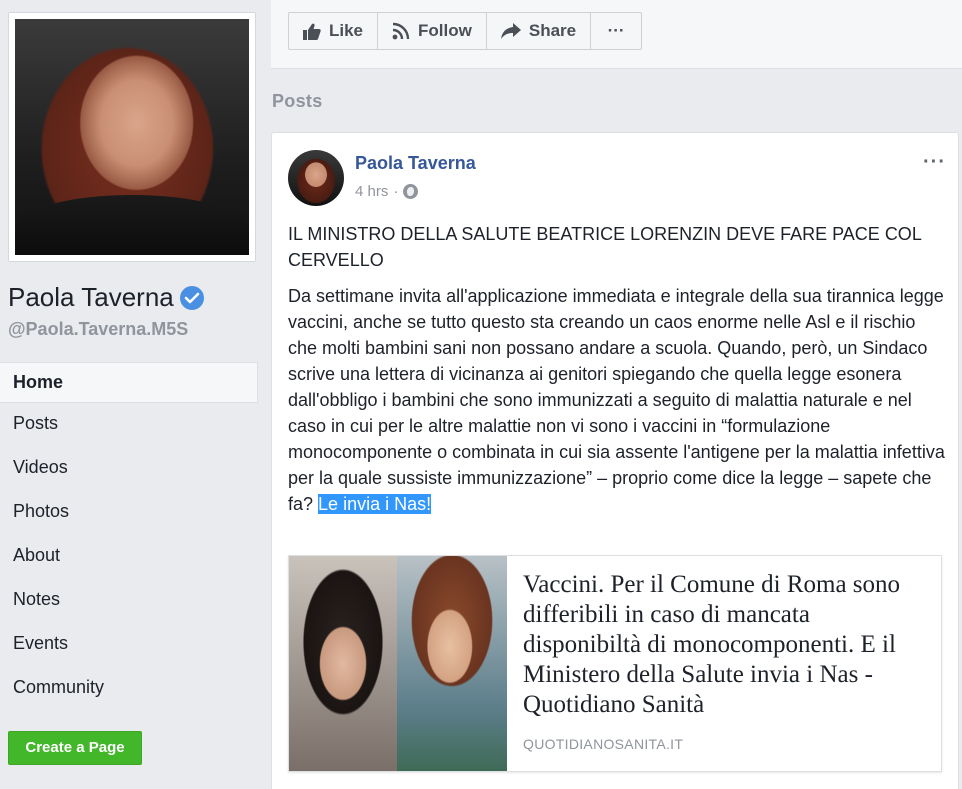 The width and height of the screenshot is (962, 789). What do you see at coordinates (129, 557) in the screenshot?
I see `nav-item-about: About` at bounding box center [129, 557].